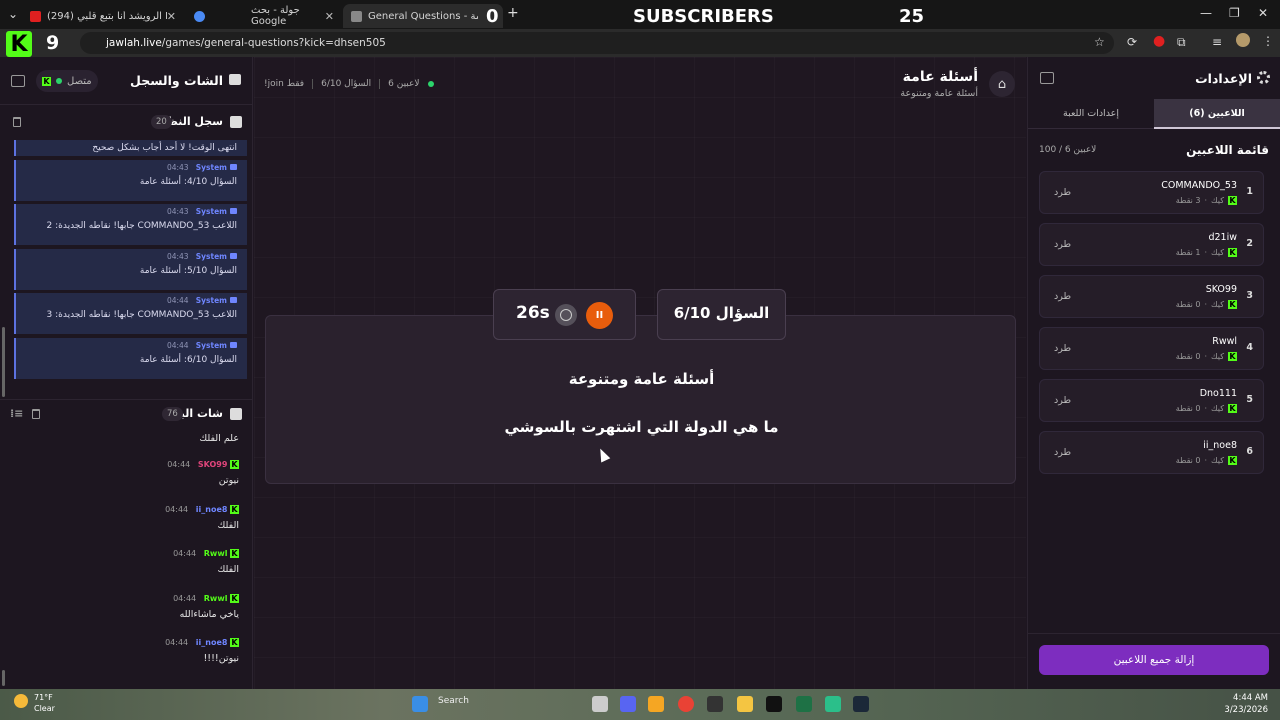 The height and width of the screenshot is (720, 1280). Describe the element at coordinates (628, 704) in the screenshot. I see `discord-icon` at that location.